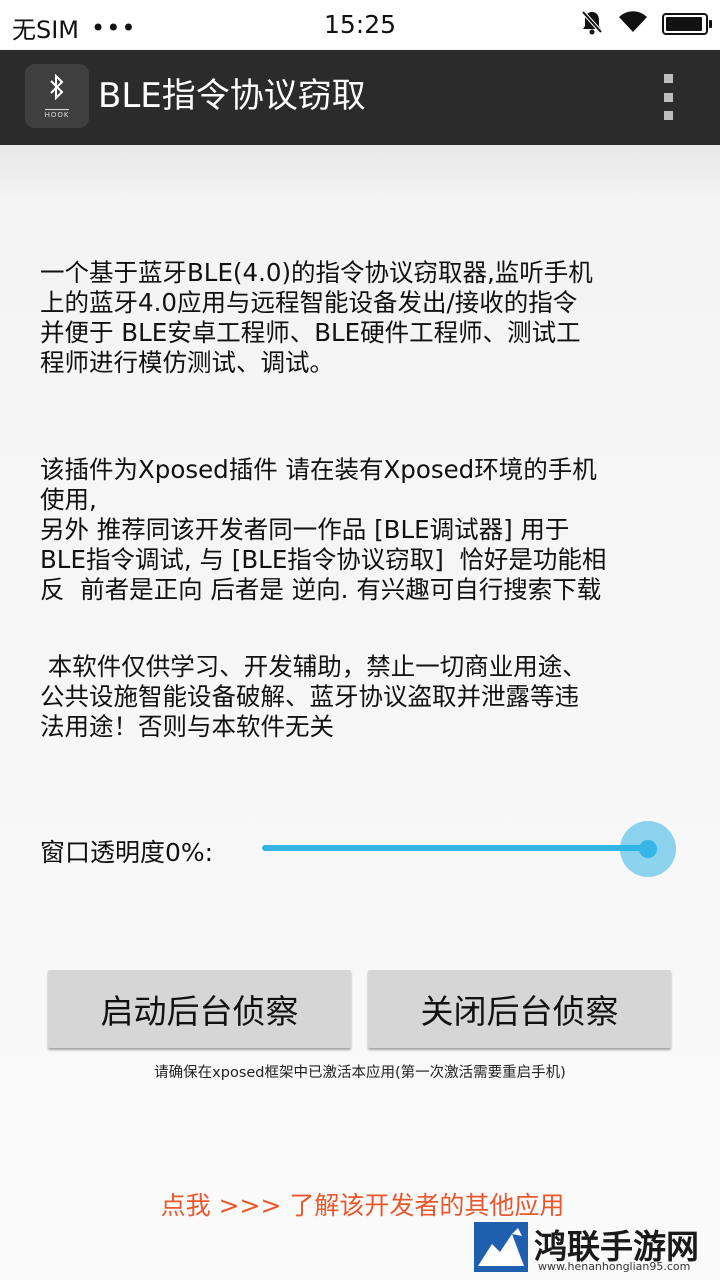 This screenshot has width=720, height=1280. I want to click on app-bar: HOOK BLE指令协议窃取, so click(360, 97).